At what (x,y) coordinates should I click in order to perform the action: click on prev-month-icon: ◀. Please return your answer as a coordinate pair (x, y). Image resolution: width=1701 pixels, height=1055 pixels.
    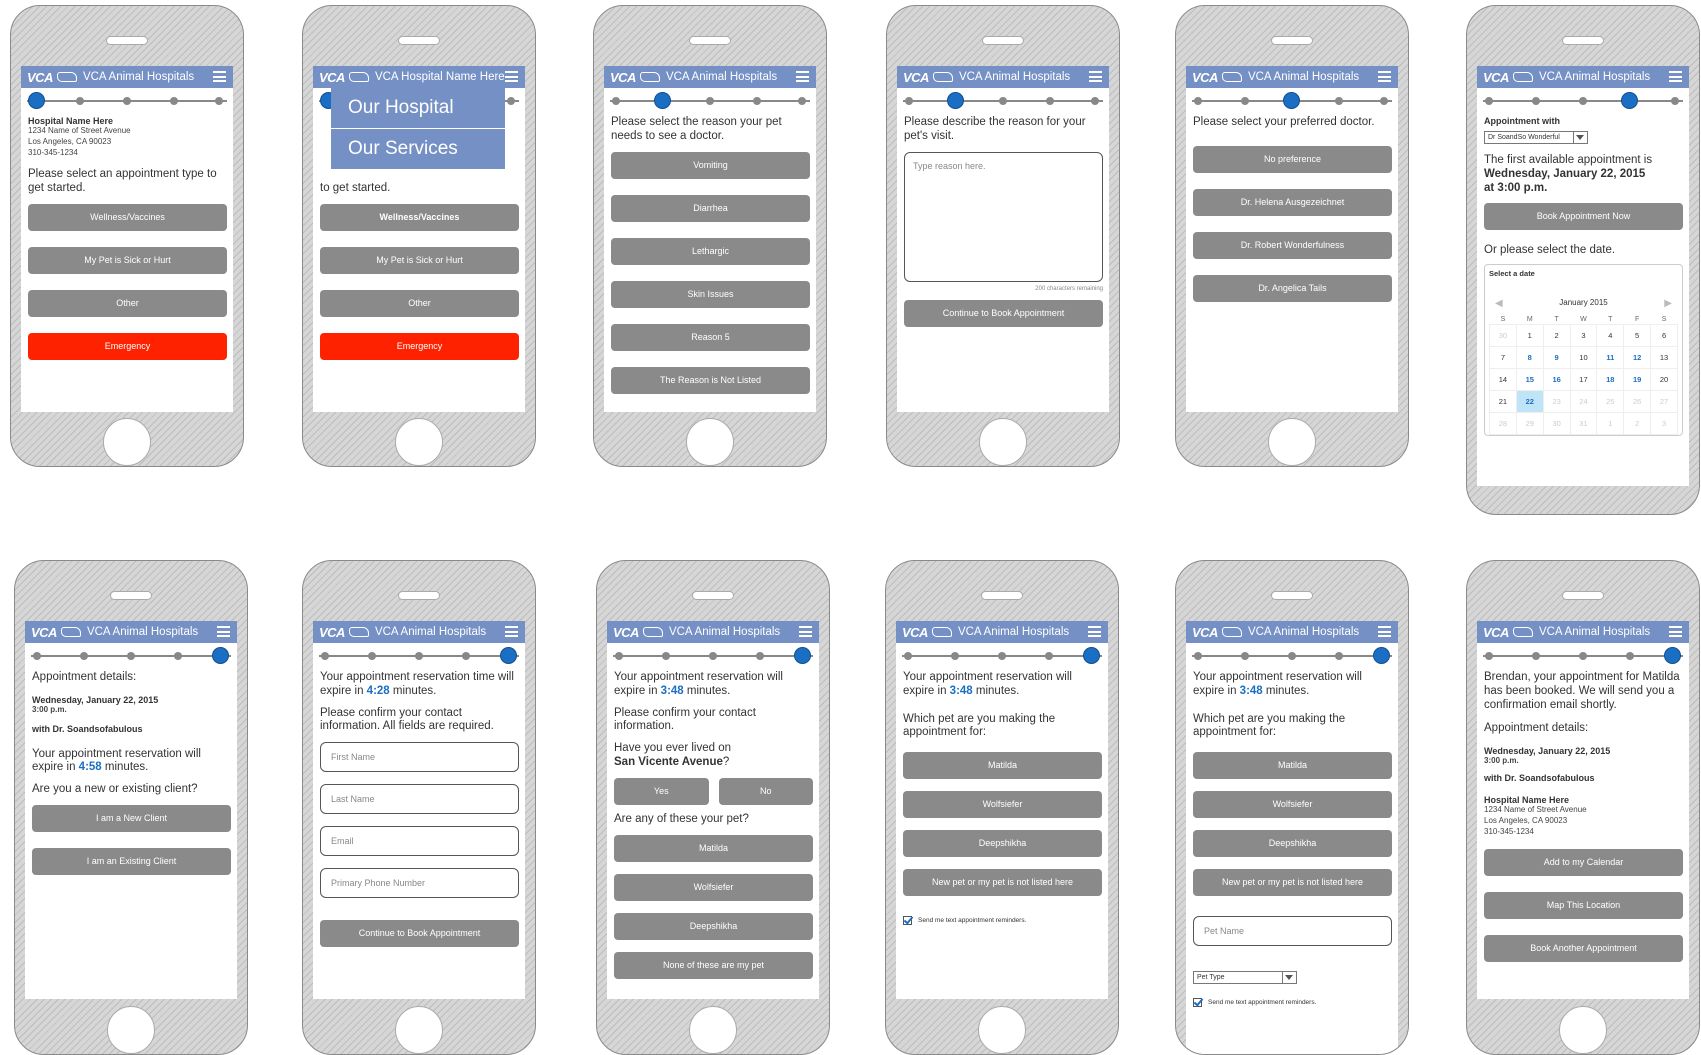
    Looking at the image, I should click on (1499, 303).